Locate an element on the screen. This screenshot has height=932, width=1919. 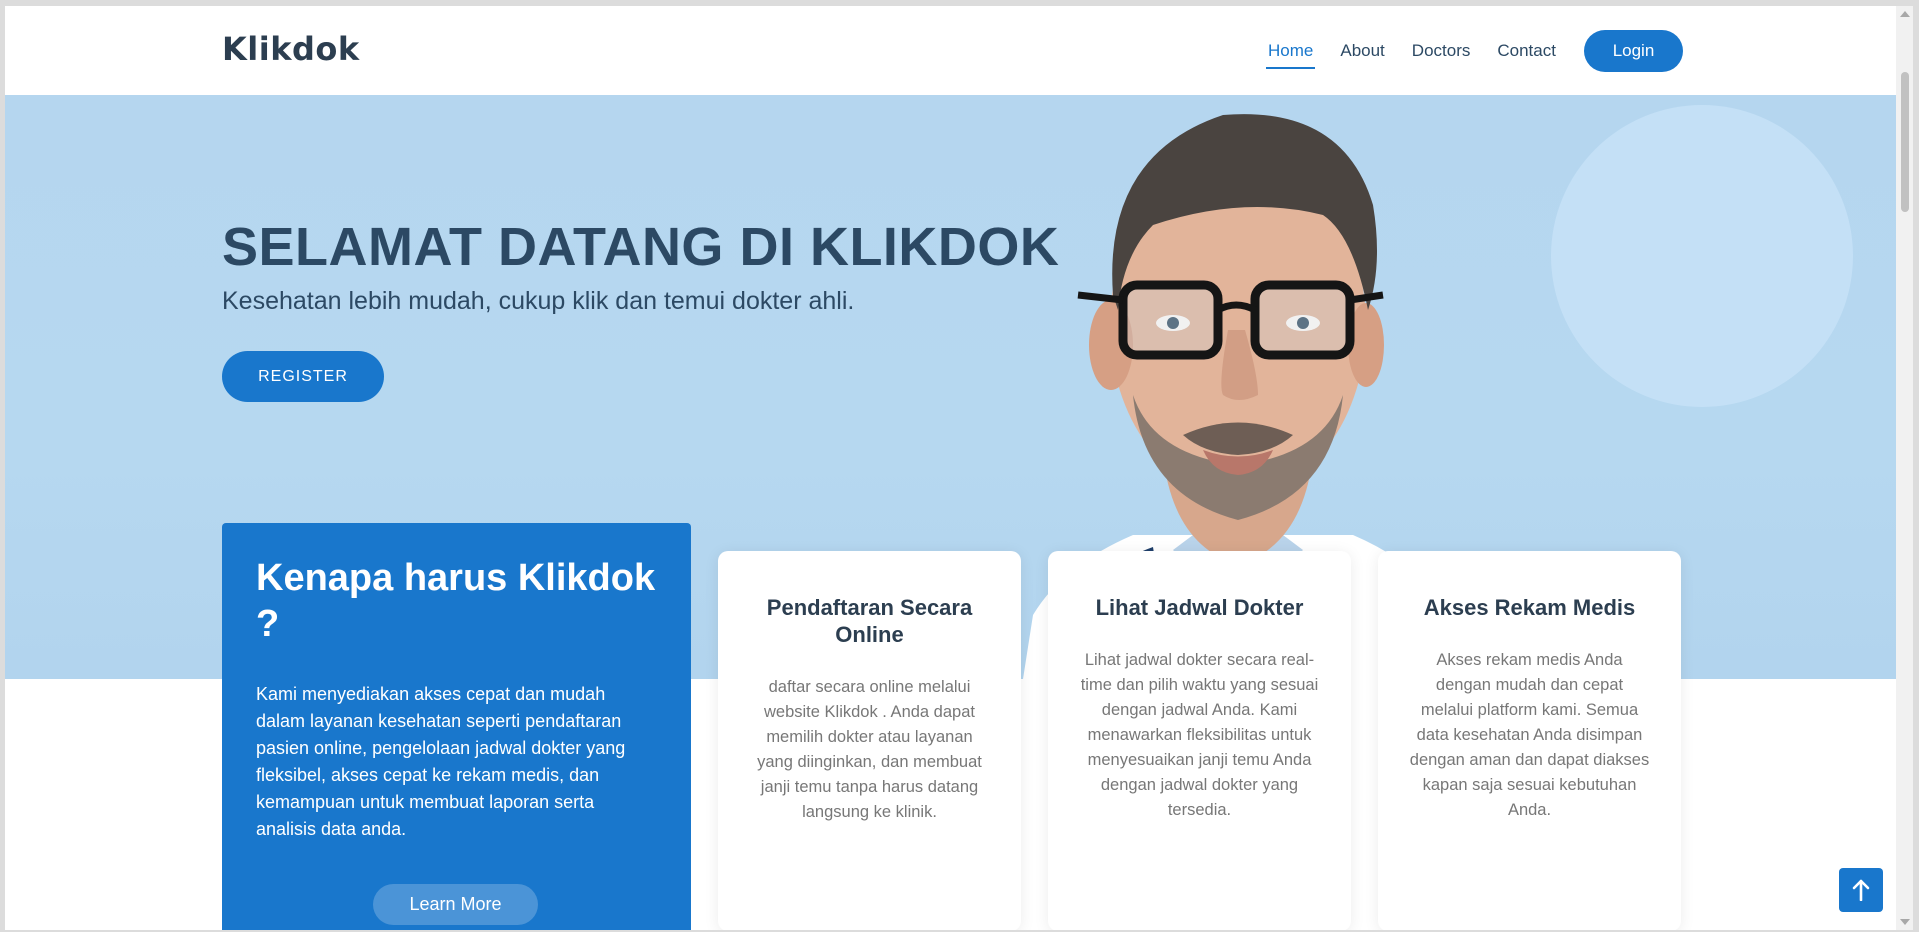
arrow-up-icon is located at coordinates (1861, 890).